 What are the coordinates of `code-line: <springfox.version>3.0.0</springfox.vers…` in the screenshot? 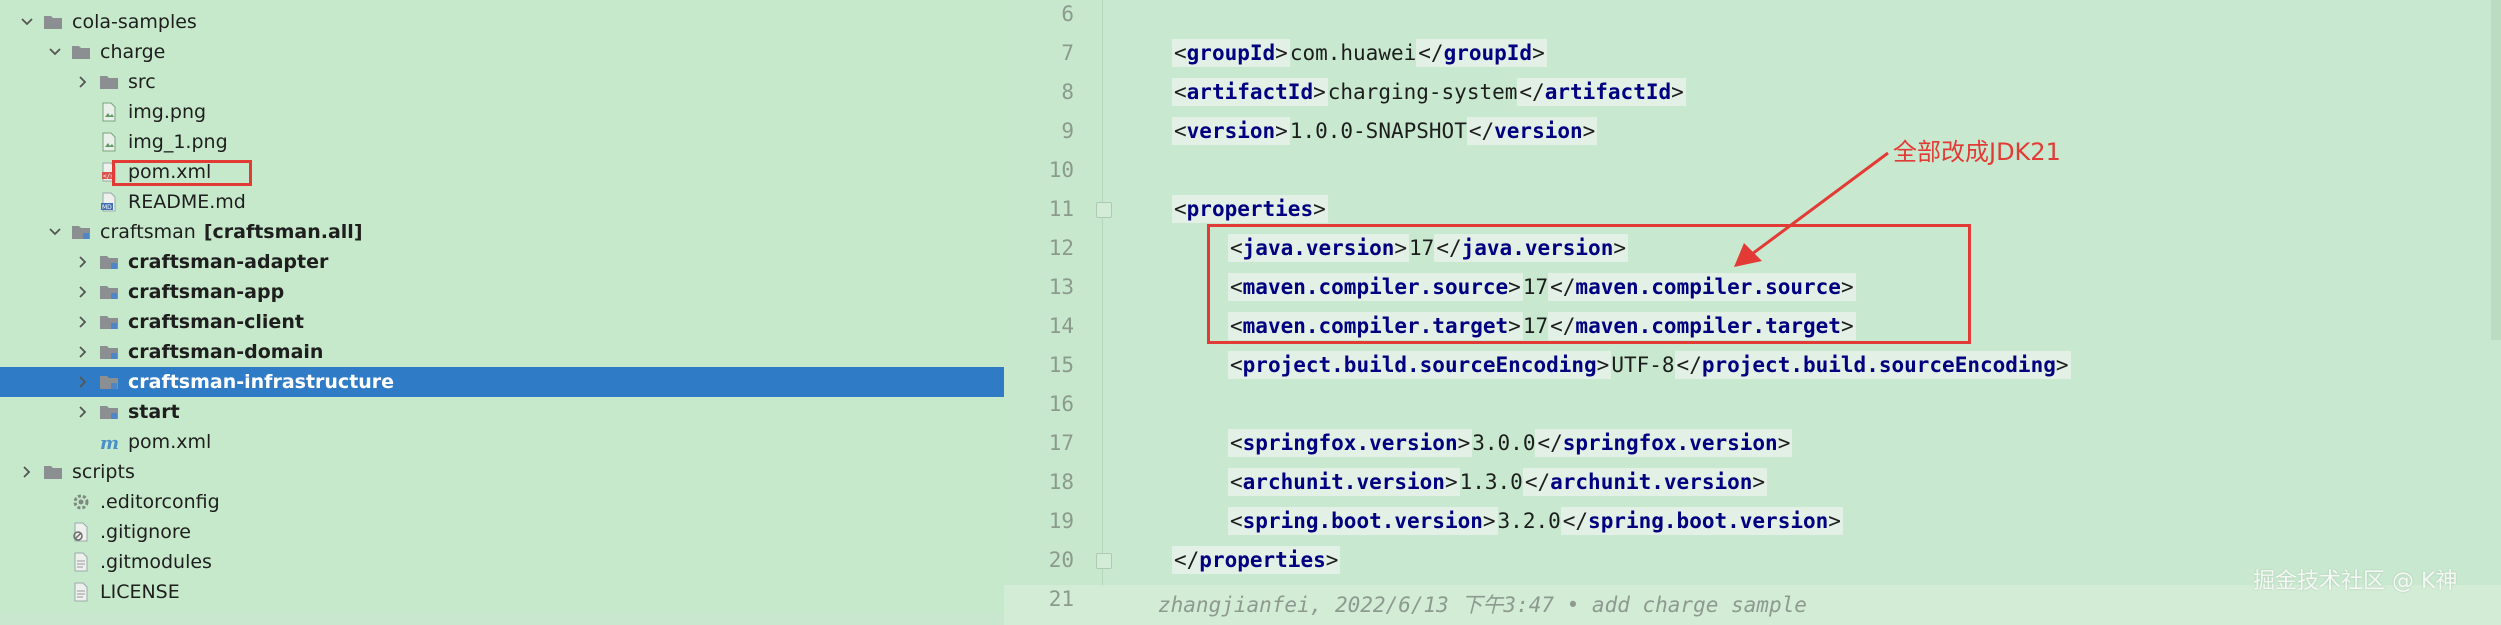 It's located at (1510, 443).